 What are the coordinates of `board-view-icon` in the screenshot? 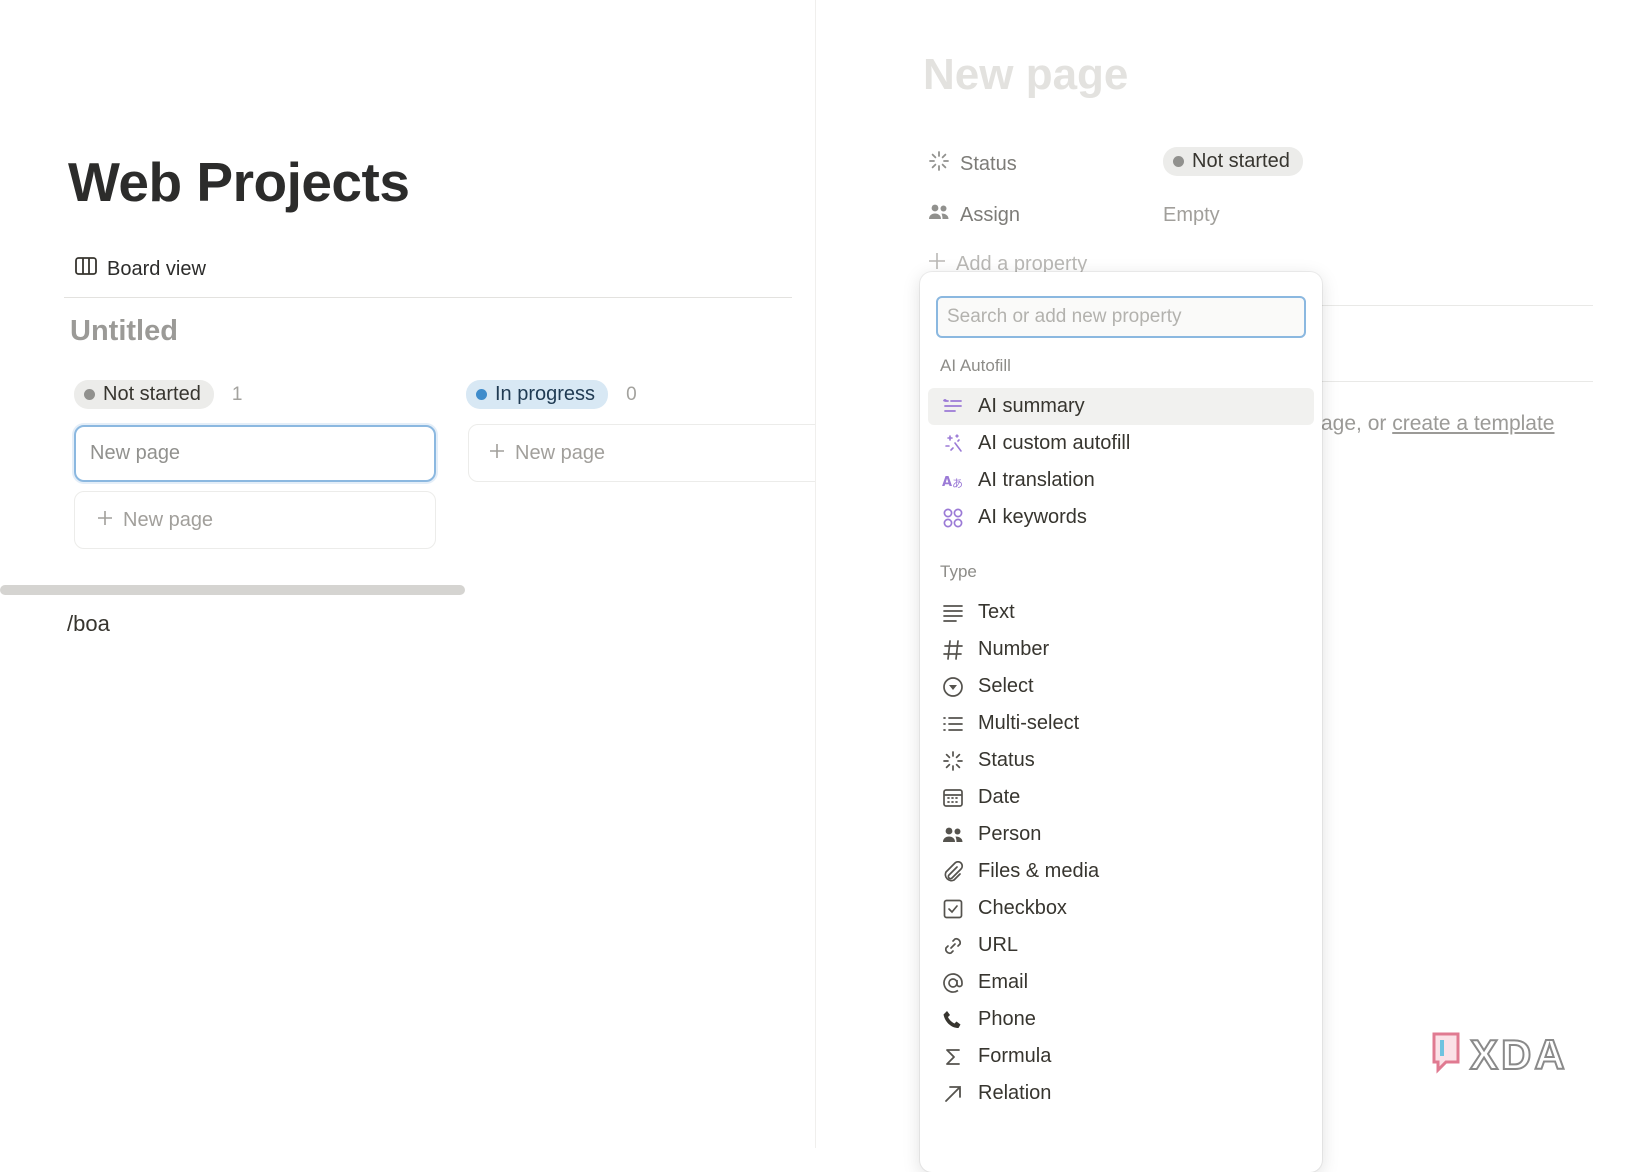 It's located at (86, 269).